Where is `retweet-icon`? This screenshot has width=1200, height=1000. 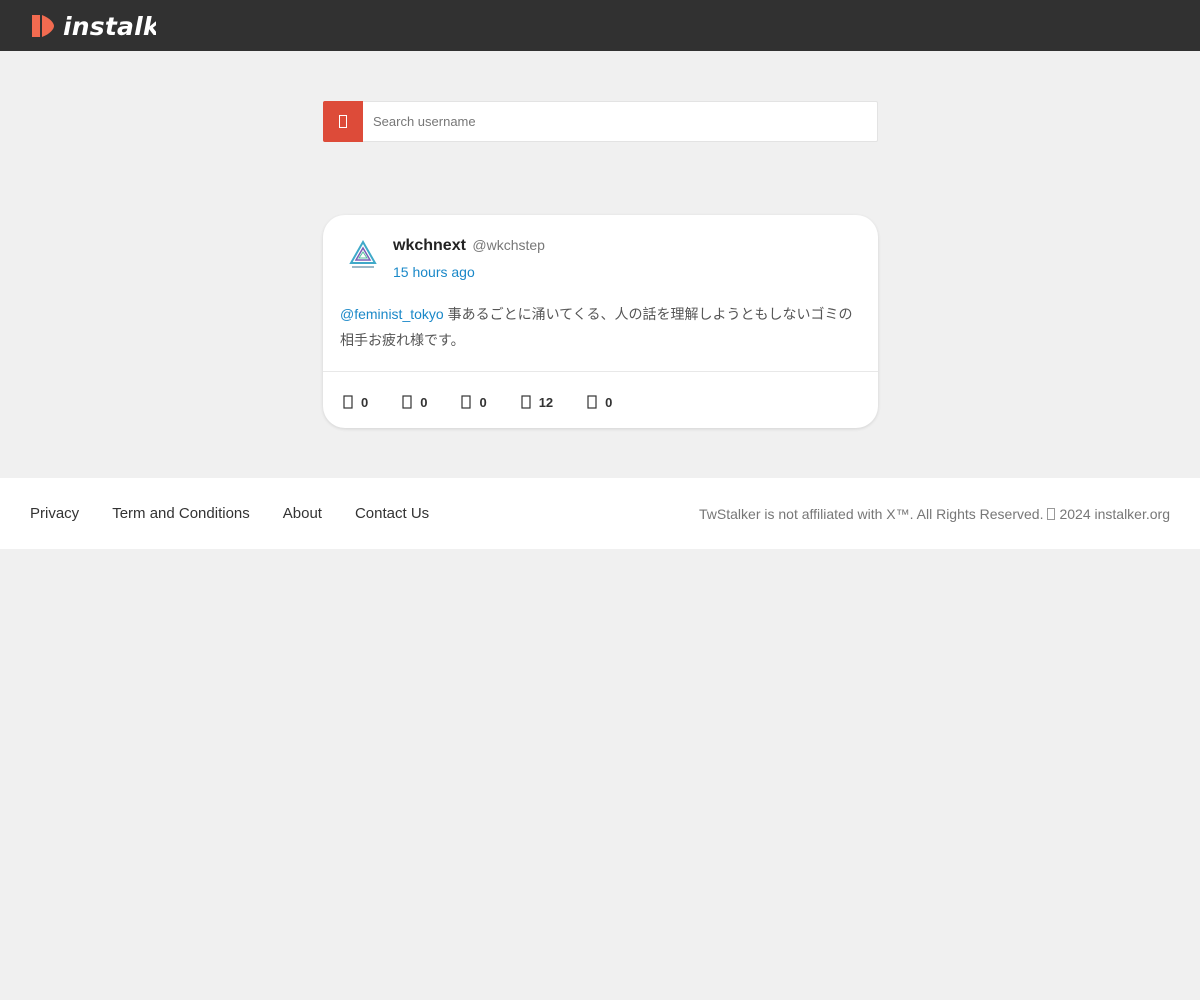 retweet-icon is located at coordinates (407, 402).